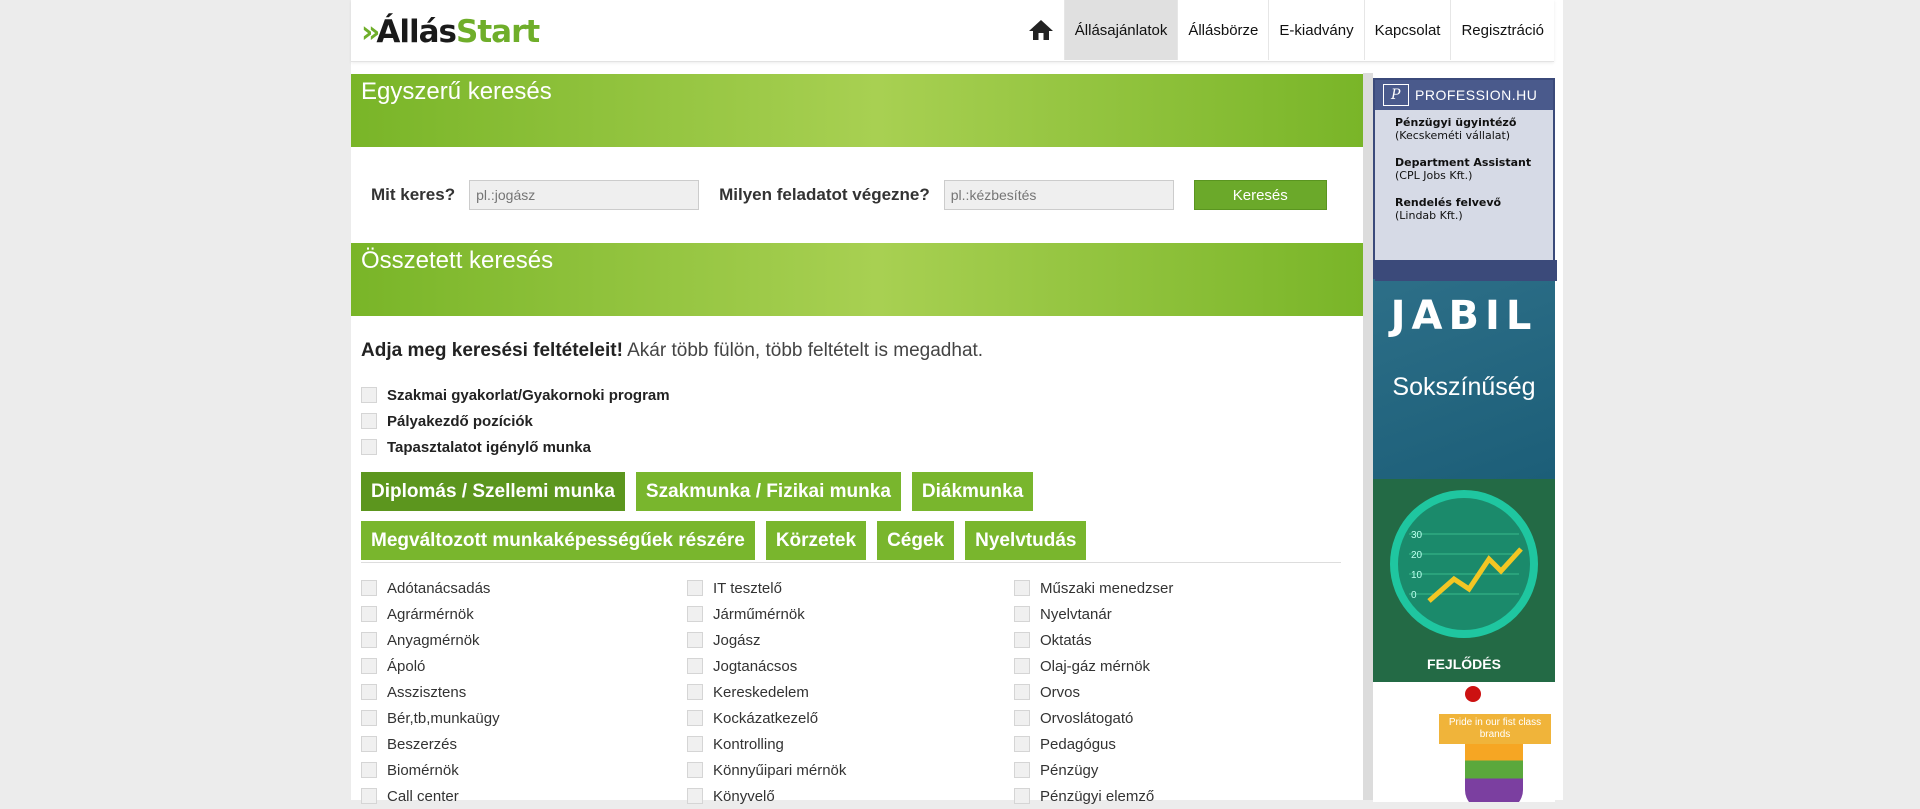  What do you see at coordinates (558, 540) in the screenshot?
I see `tab-megvaltozott: Megváltozott munkaképességűek részére` at bounding box center [558, 540].